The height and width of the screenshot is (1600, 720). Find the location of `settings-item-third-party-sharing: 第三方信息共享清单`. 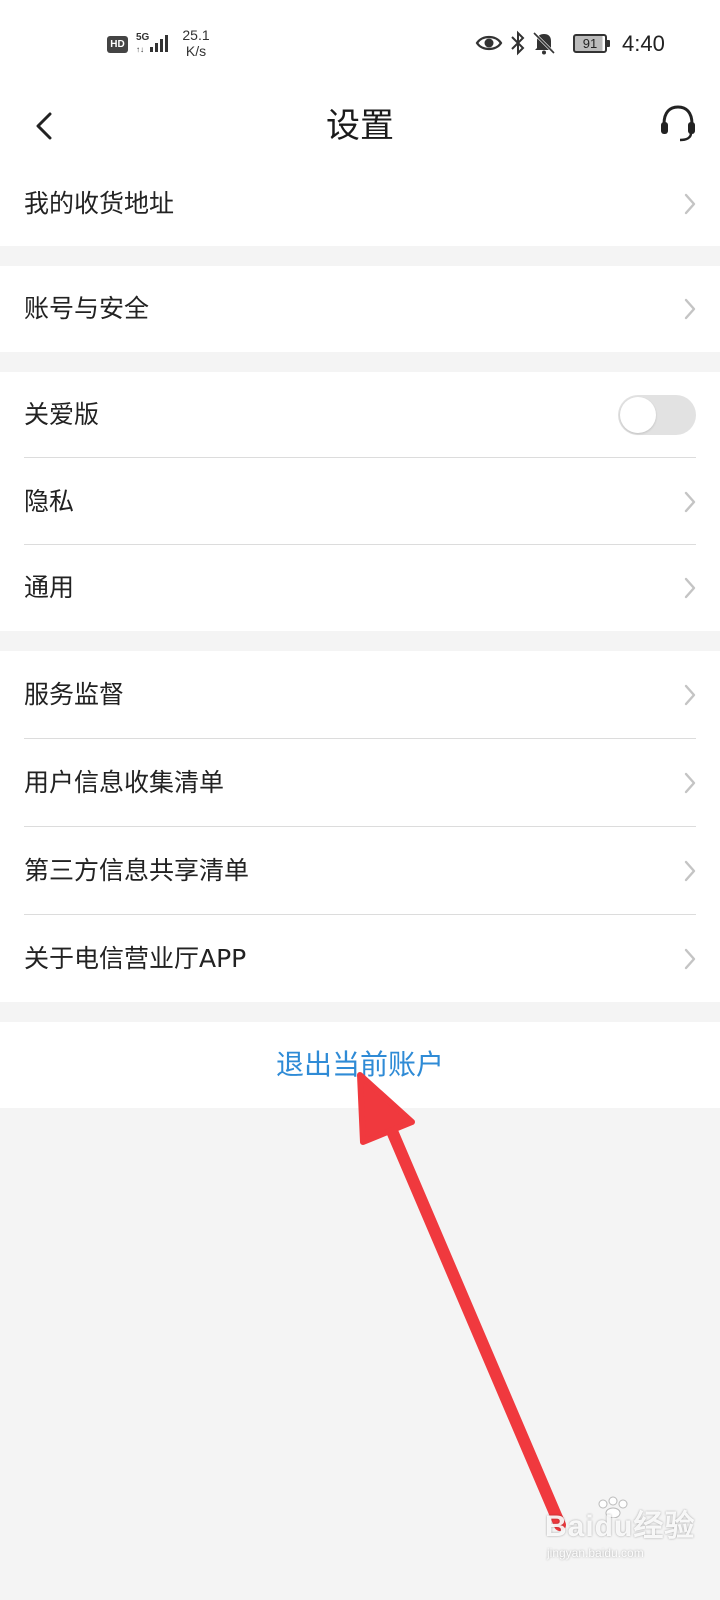

settings-item-third-party-sharing: 第三方信息共享清单 is located at coordinates (360, 871).